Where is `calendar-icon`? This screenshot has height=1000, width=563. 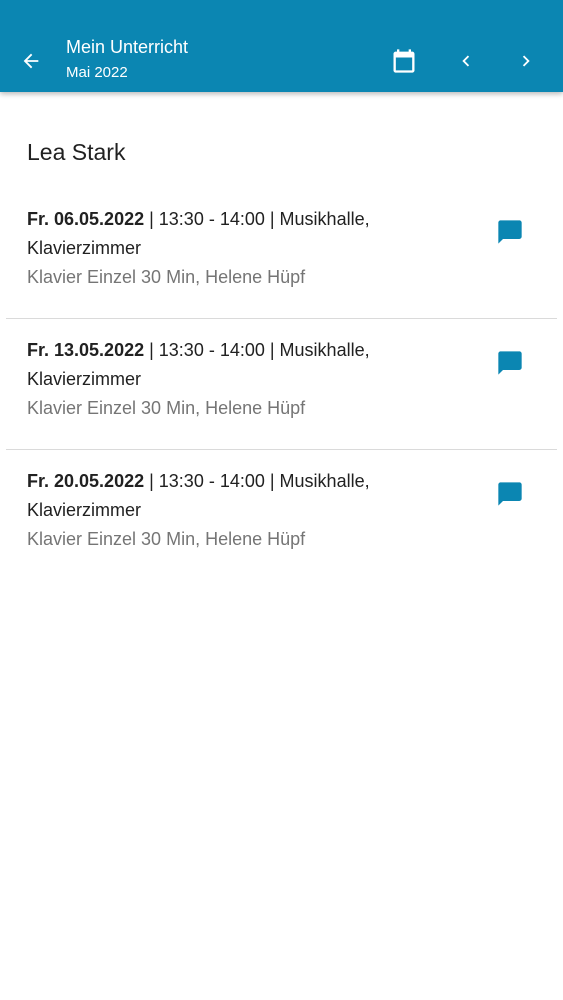 calendar-icon is located at coordinates (404, 61).